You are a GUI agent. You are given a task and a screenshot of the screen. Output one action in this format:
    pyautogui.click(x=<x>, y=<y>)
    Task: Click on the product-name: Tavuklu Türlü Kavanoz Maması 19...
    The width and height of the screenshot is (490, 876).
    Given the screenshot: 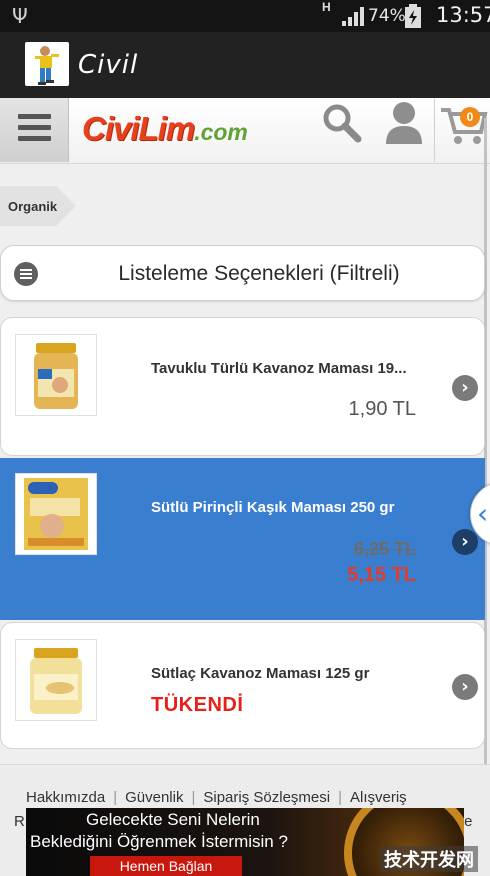 What is the action you would take?
    pyautogui.click(x=279, y=368)
    